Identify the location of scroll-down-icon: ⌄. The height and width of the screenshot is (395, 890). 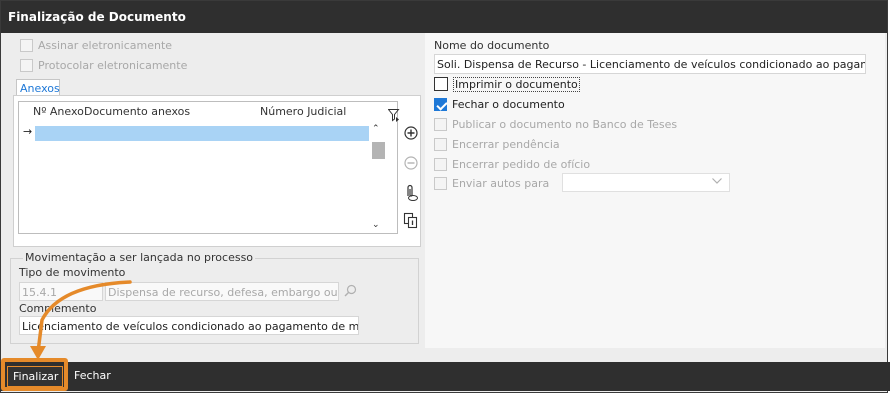
(376, 225).